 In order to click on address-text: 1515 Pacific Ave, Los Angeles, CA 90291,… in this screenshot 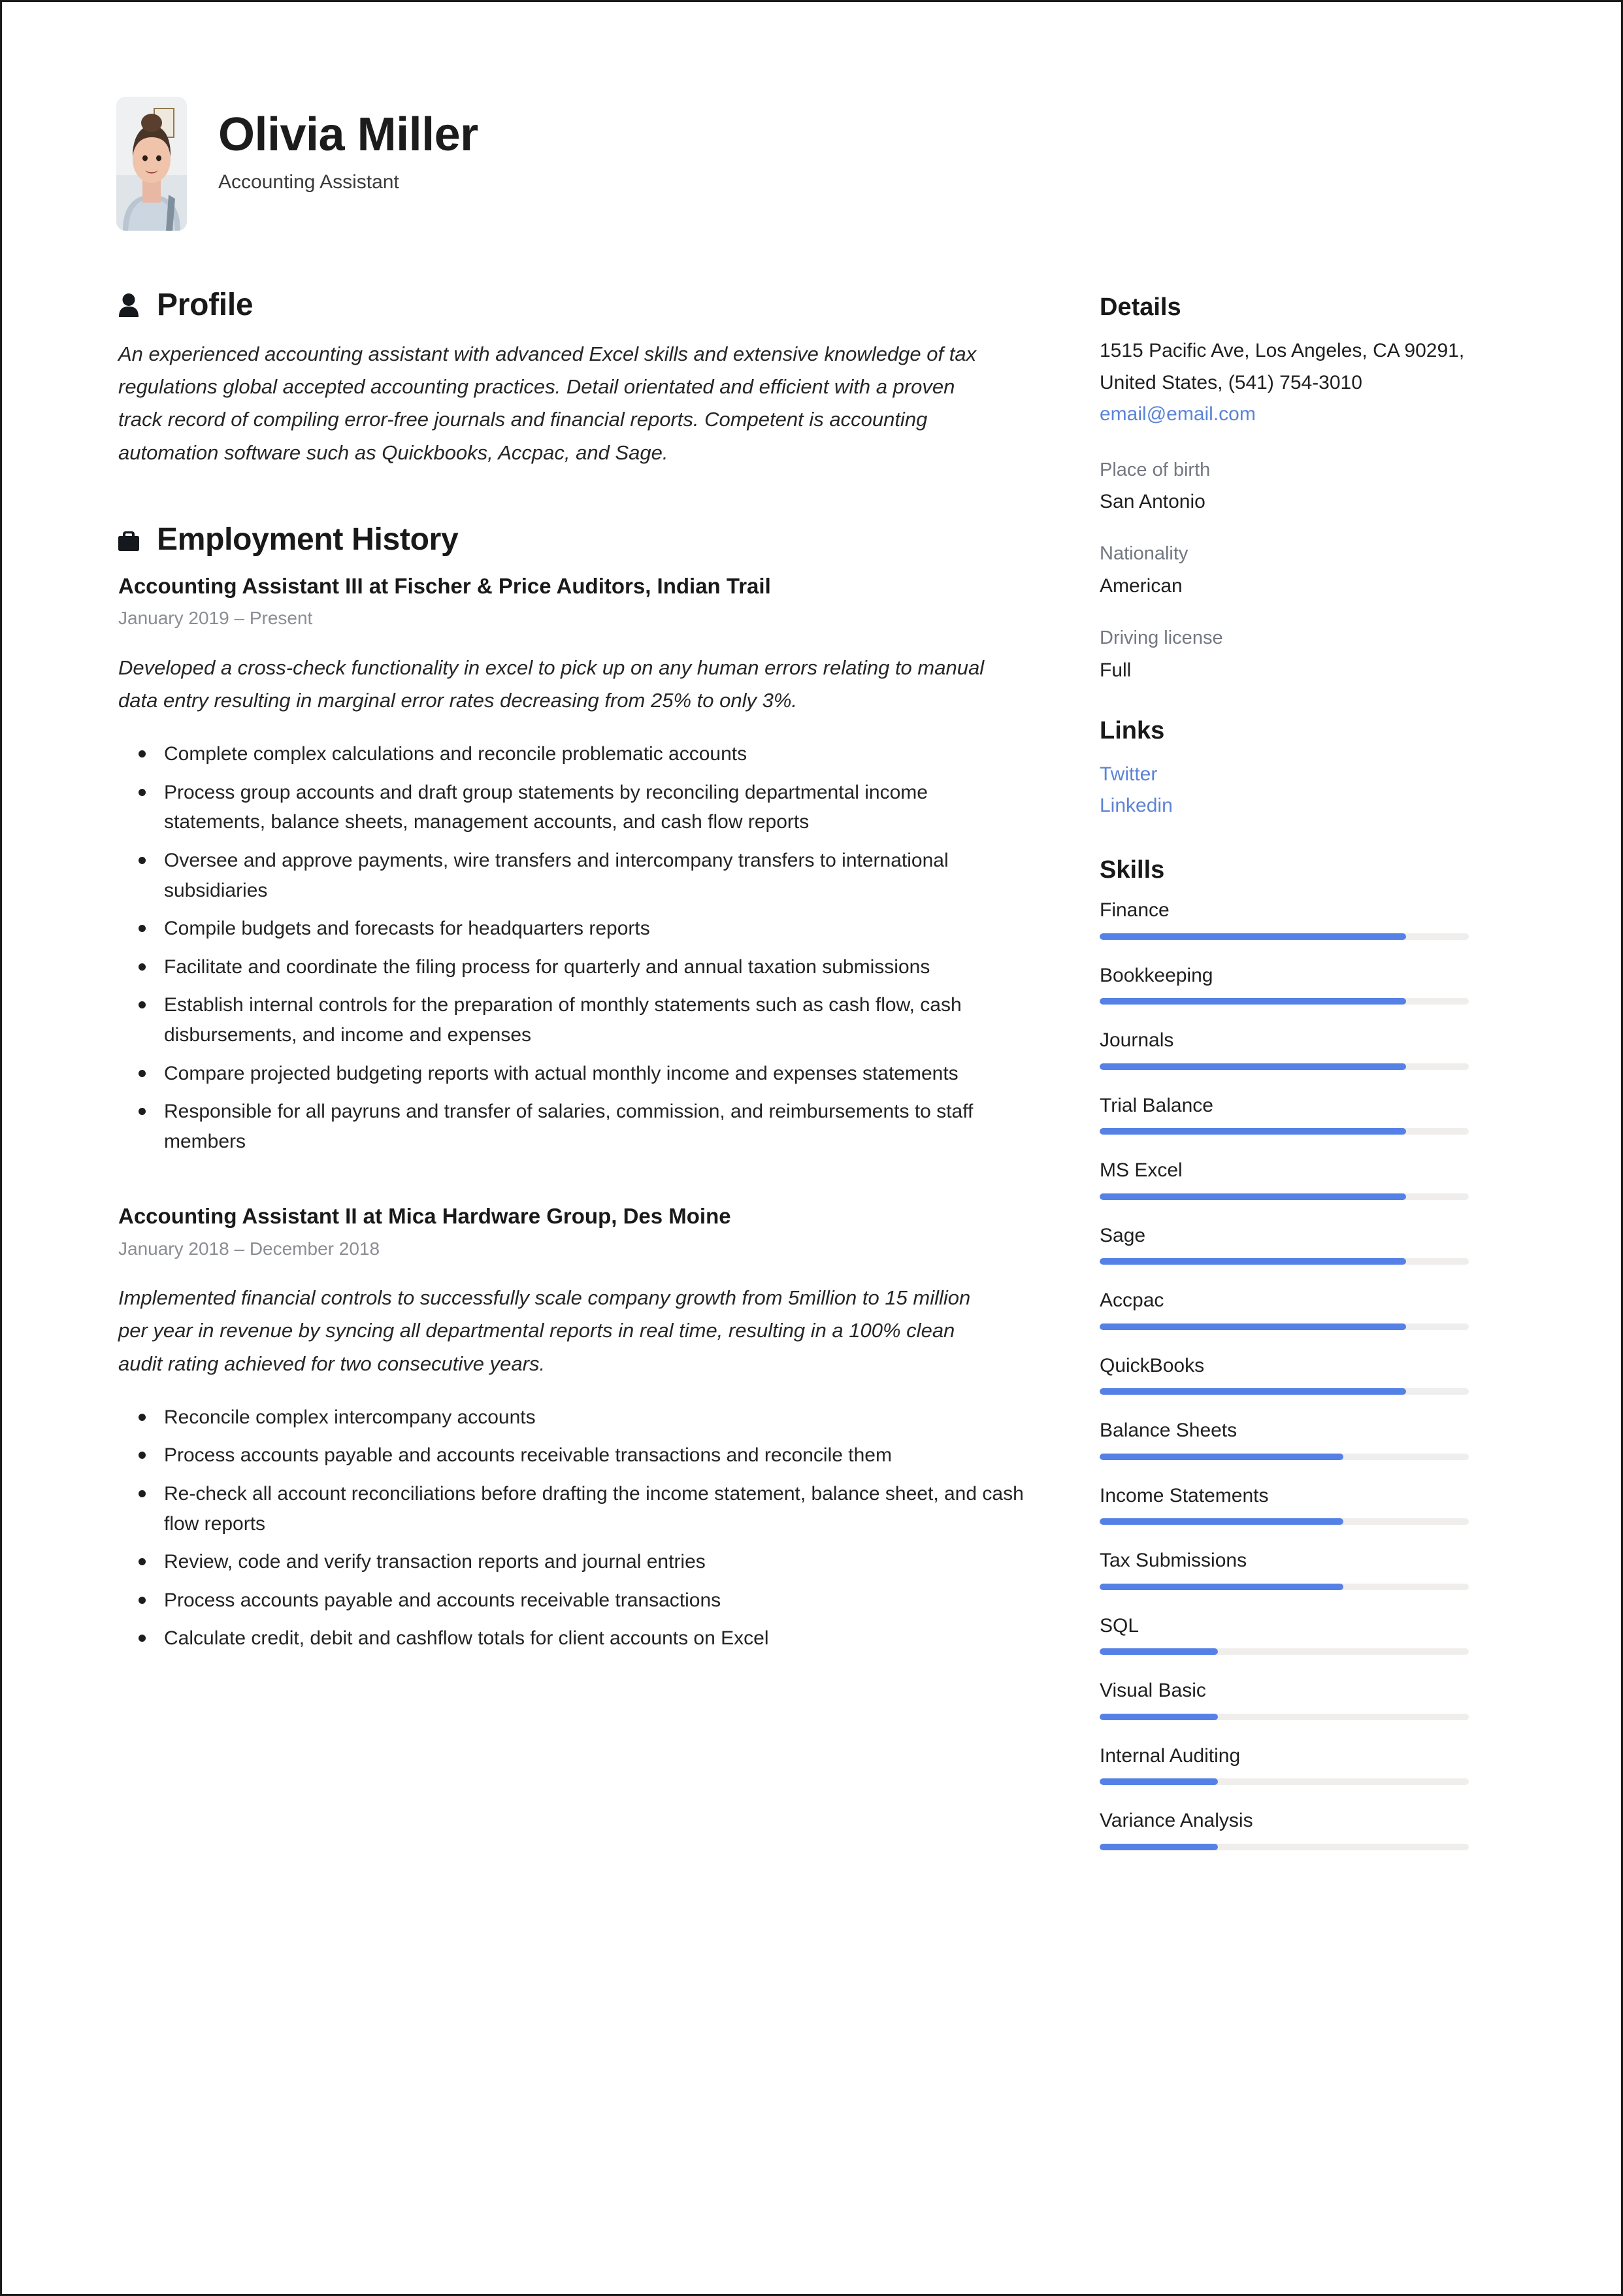, I will do `click(1282, 366)`.